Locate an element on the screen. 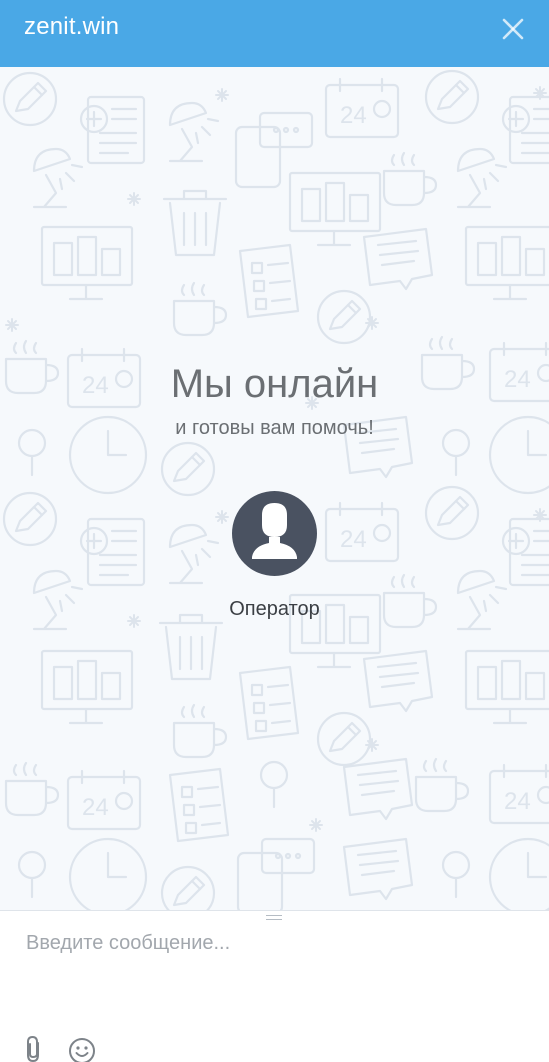  operator-name: Оператор is located at coordinates (274, 609).